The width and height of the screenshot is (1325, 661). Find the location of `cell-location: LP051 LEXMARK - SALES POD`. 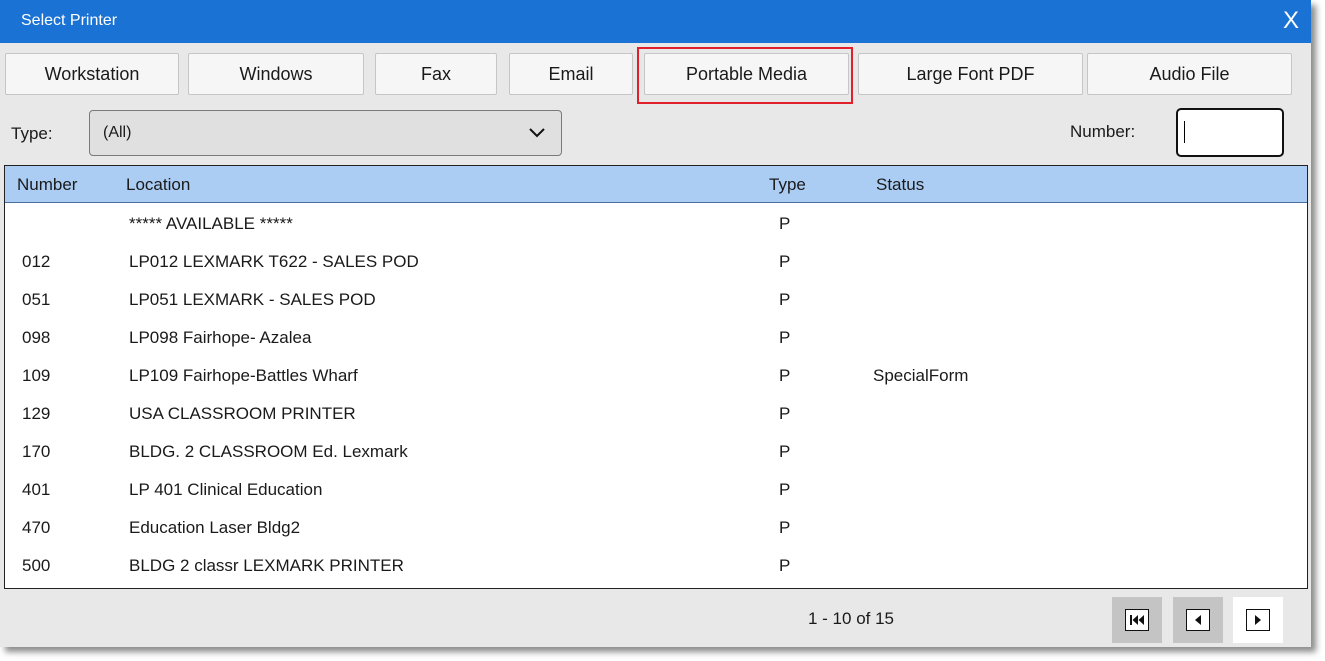

cell-location: LP051 LEXMARK - SALES POD is located at coordinates (252, 299).